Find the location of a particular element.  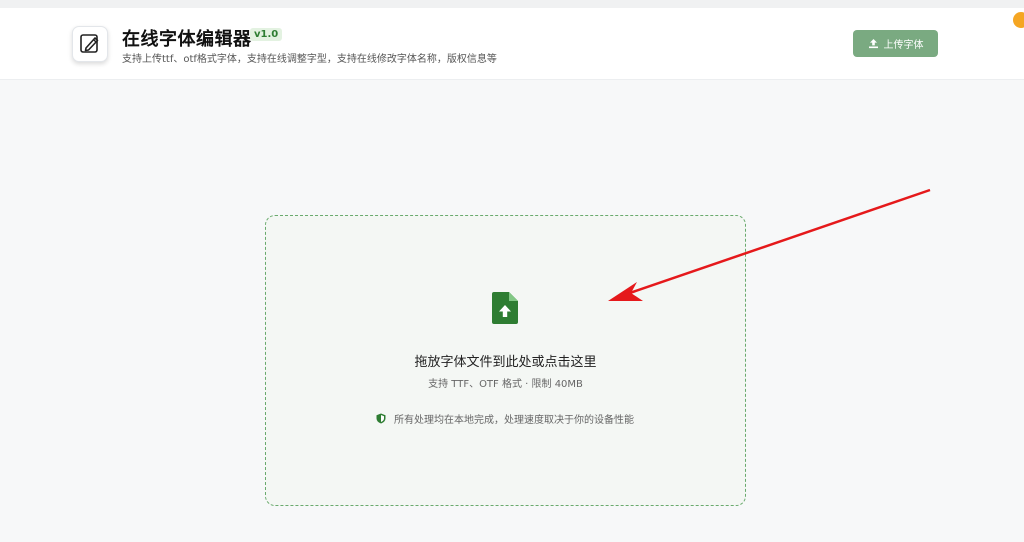

app-logo is located at coordinates (90, 44).